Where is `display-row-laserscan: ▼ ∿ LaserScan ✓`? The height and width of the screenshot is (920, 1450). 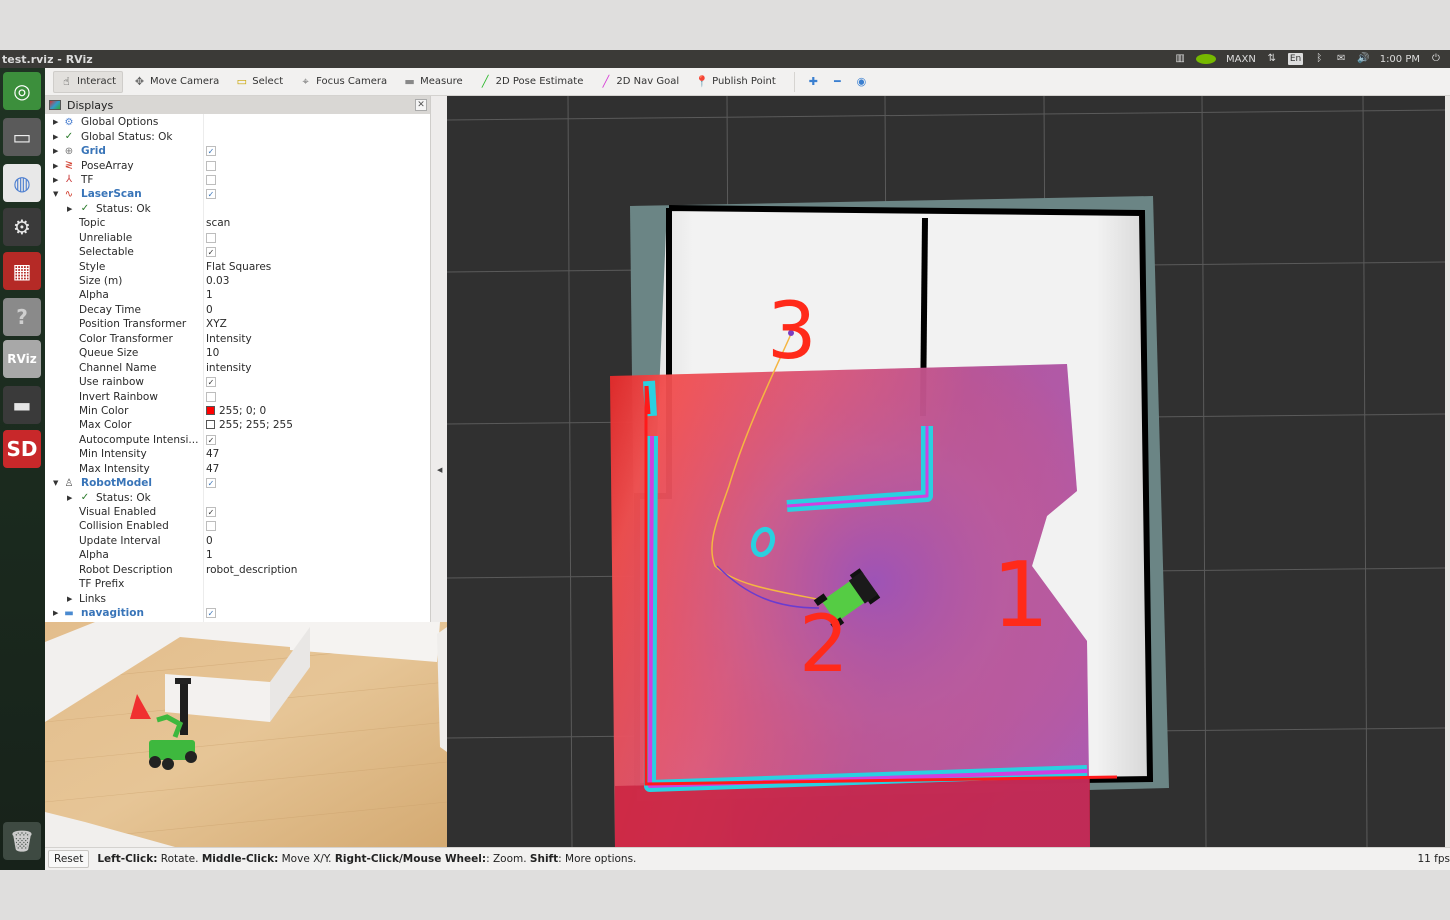
display-row-laserscan: ▼ ∿ LaserScan ✓ is located at coordinates (237, 194).